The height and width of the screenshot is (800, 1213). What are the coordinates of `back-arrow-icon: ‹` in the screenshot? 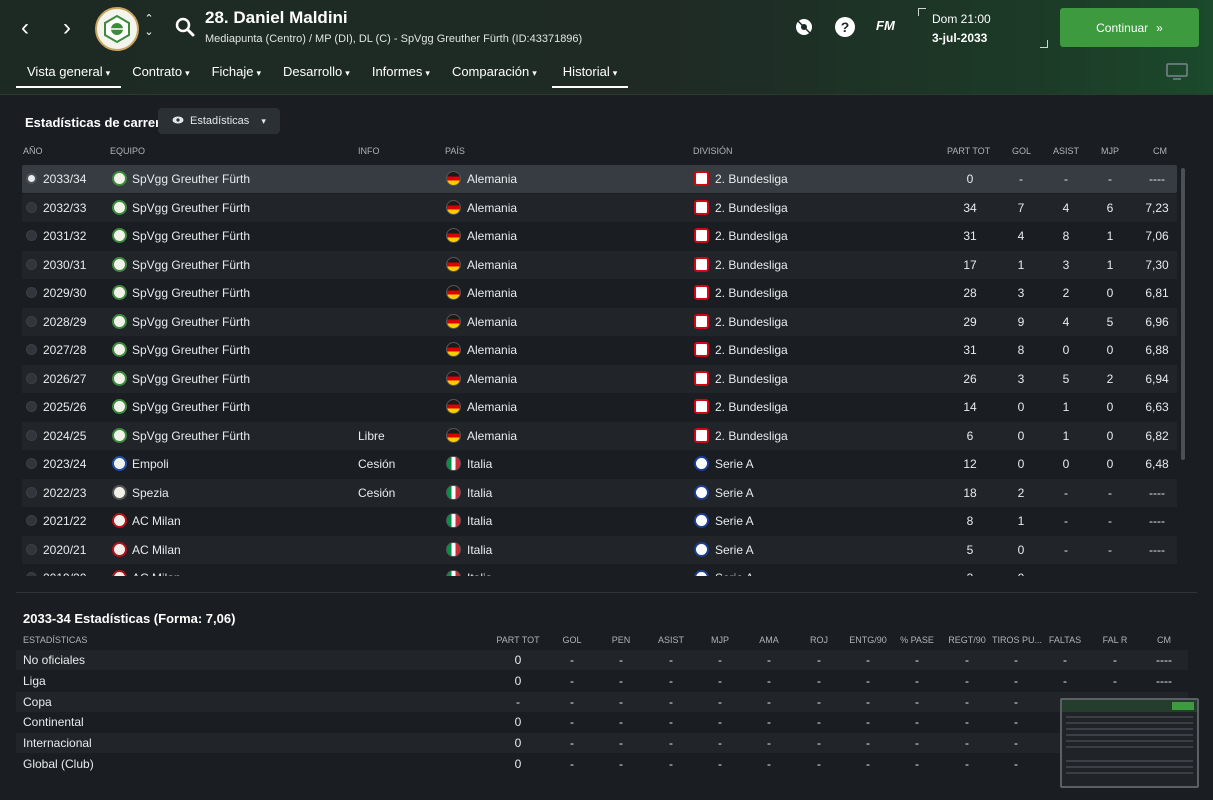 It's located at (25, 28).